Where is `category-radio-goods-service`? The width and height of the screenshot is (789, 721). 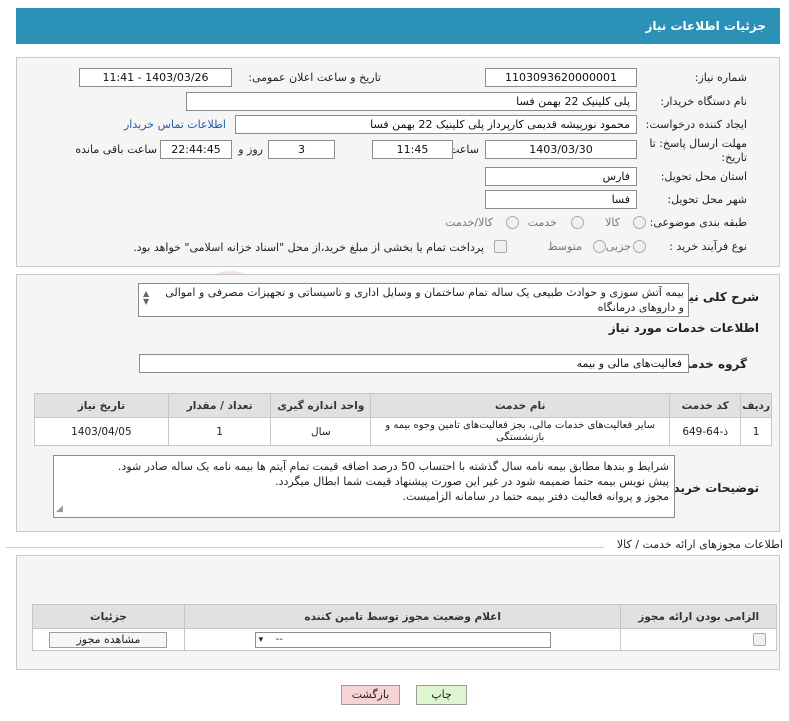 category-radio-goods-service is located at coordinates (512, 222).